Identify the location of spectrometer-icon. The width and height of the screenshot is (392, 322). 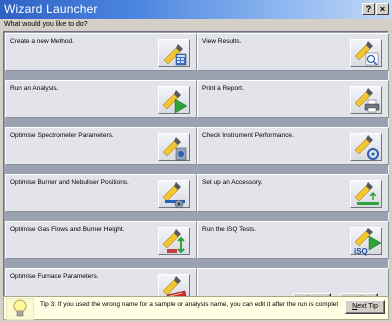
(174, 147).